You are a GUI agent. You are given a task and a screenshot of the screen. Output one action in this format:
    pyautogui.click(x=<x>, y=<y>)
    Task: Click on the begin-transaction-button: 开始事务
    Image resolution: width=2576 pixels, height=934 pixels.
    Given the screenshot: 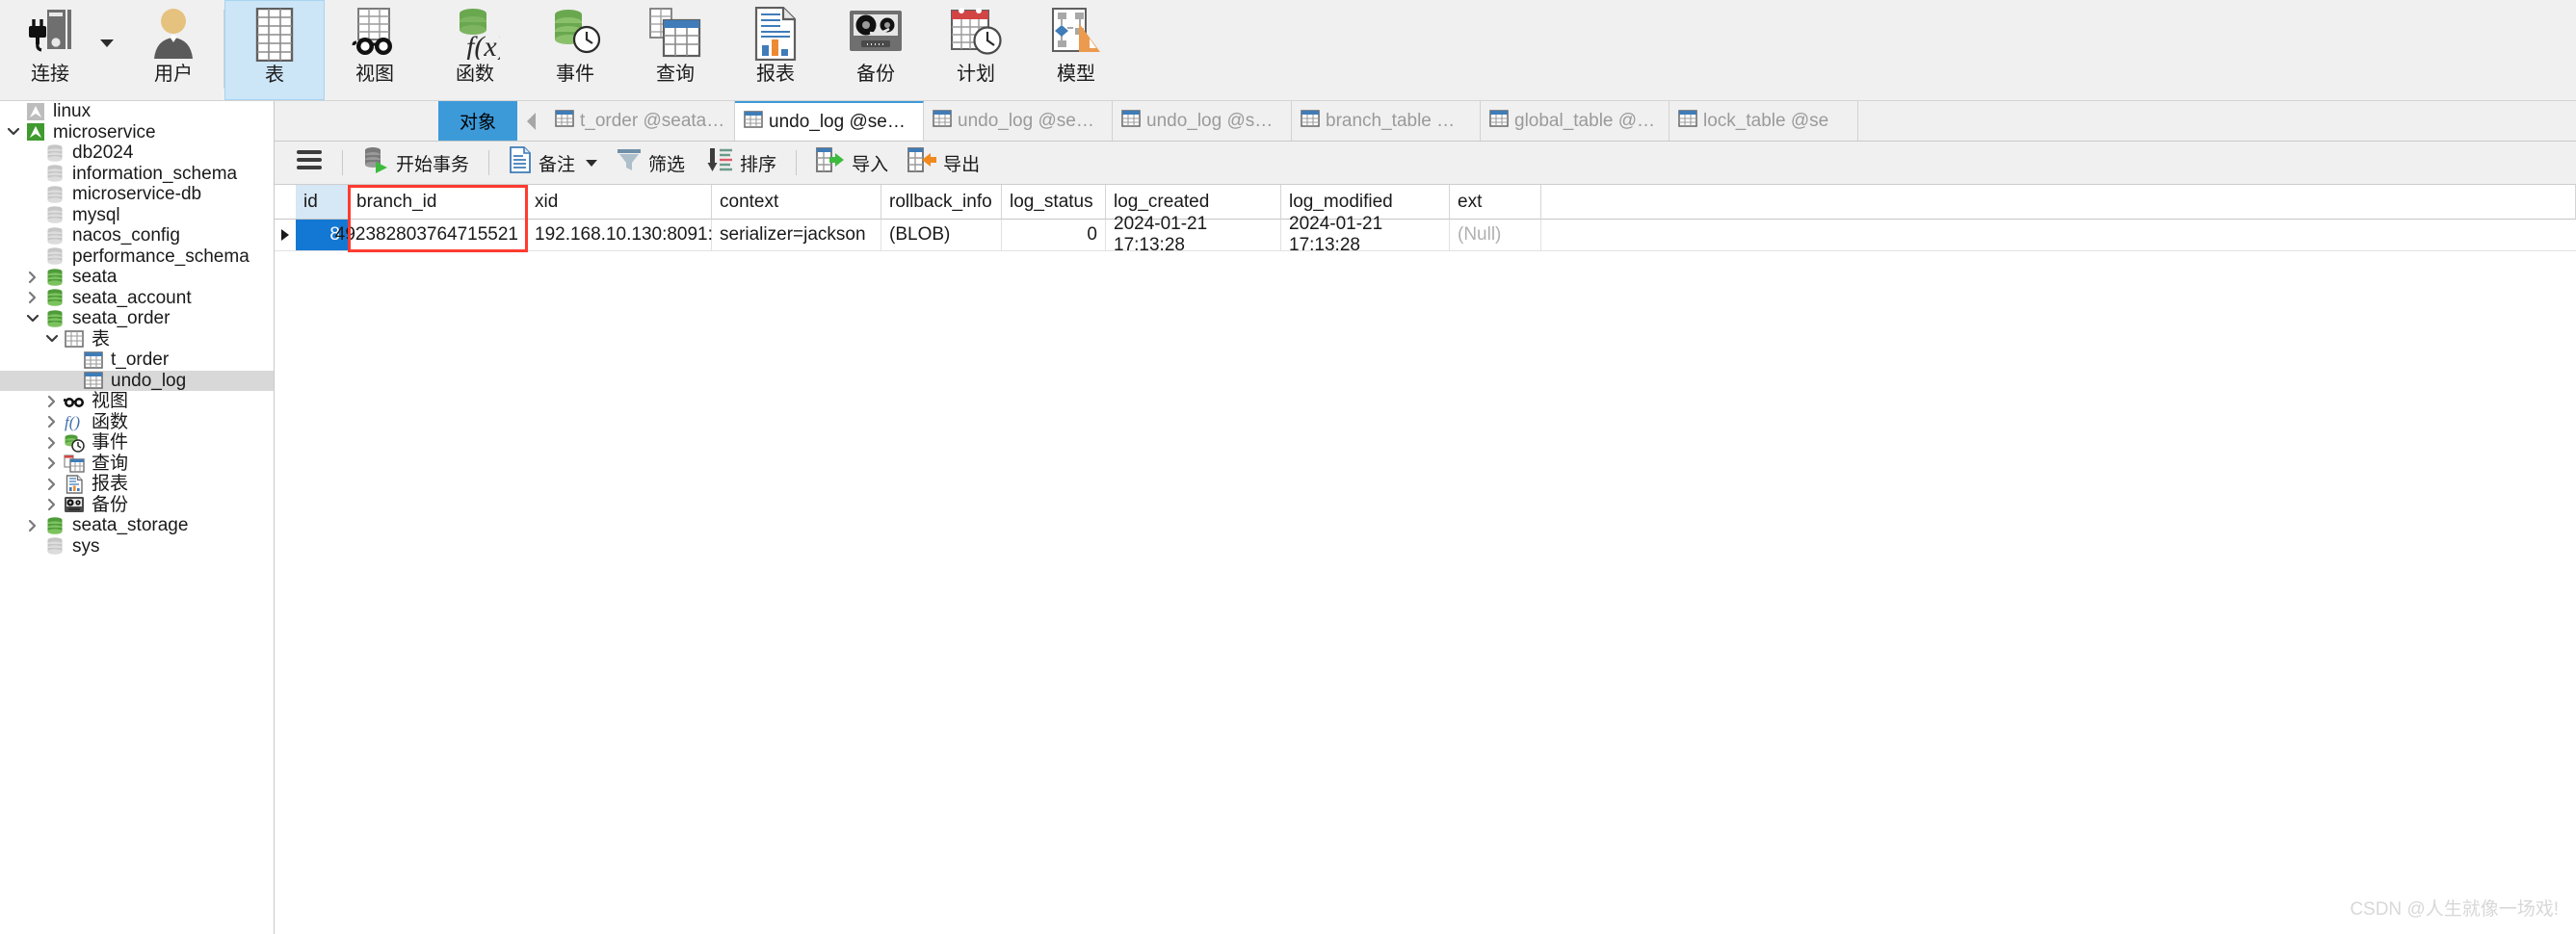 What is the action you would take?
    pyautogui.click(x=416, y=162)
    